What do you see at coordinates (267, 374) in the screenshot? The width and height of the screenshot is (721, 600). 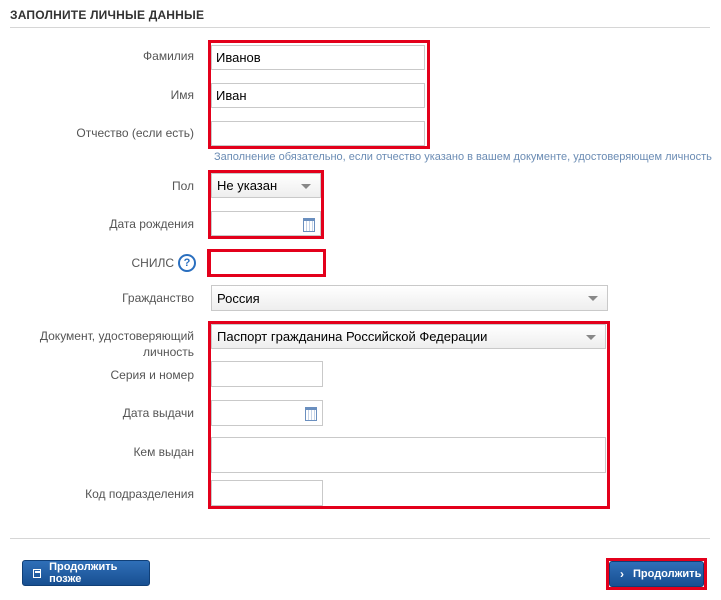 I see `series-number-input` at bounding box center [267, 374].